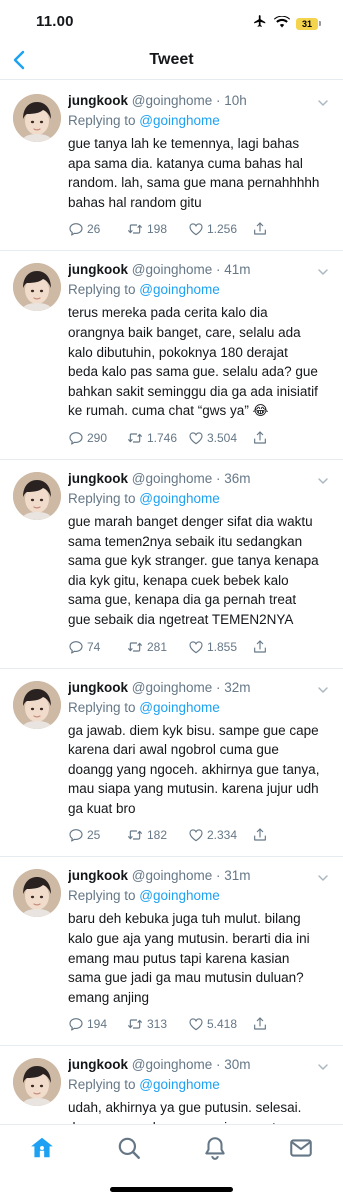 The height and width of the screenshot is (1200, 343). I want to click on reply-count: 290, so click(97, 437).